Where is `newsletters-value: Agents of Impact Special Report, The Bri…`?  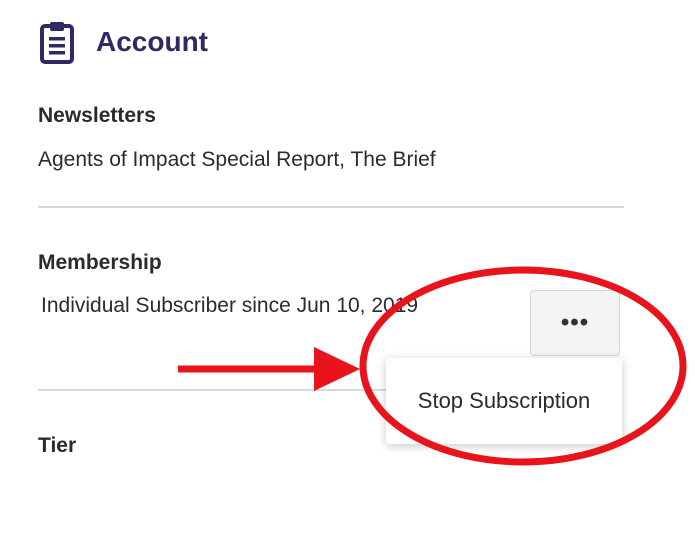 newsletters-value: Agents of Impact Special Report, The Bri… is located at coordinates (237, 159).